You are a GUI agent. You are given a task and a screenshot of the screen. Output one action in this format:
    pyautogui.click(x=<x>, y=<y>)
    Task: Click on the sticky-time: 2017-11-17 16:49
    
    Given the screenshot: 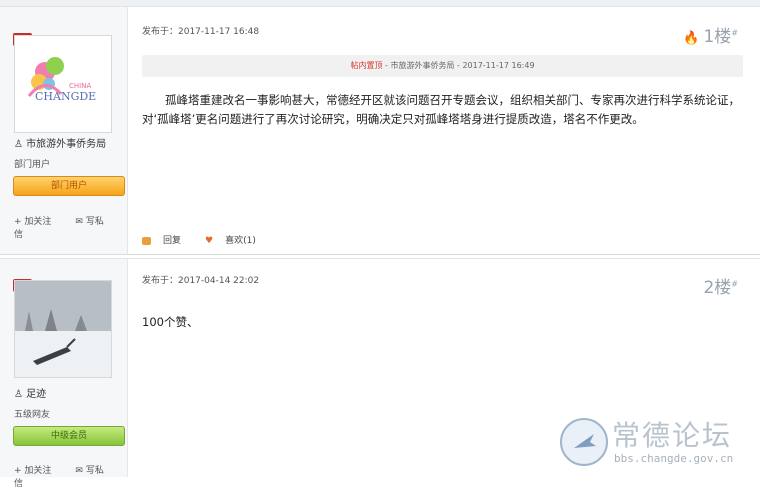 What is the action you would take?
    pyautogui.click(x=498, y=65)
    